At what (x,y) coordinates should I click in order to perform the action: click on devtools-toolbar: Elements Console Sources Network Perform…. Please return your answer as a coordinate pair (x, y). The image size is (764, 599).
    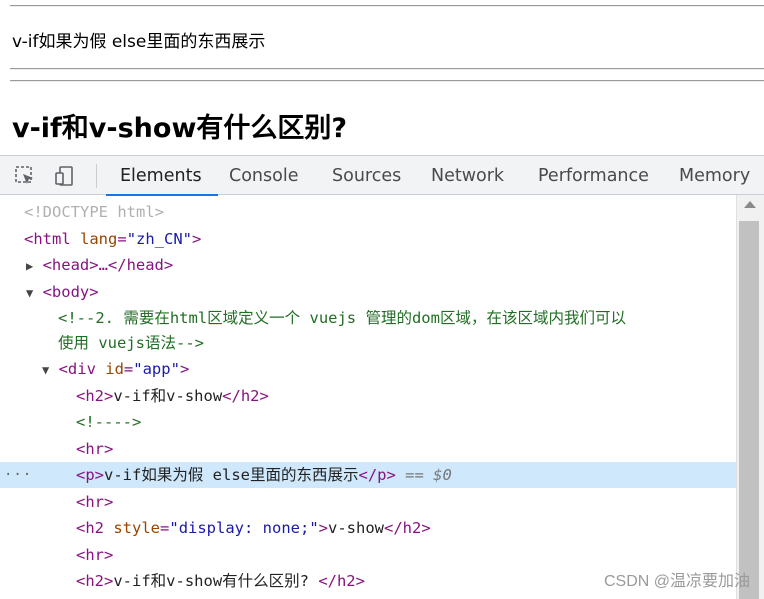
    Looking at the image, I should click on (382, 175).